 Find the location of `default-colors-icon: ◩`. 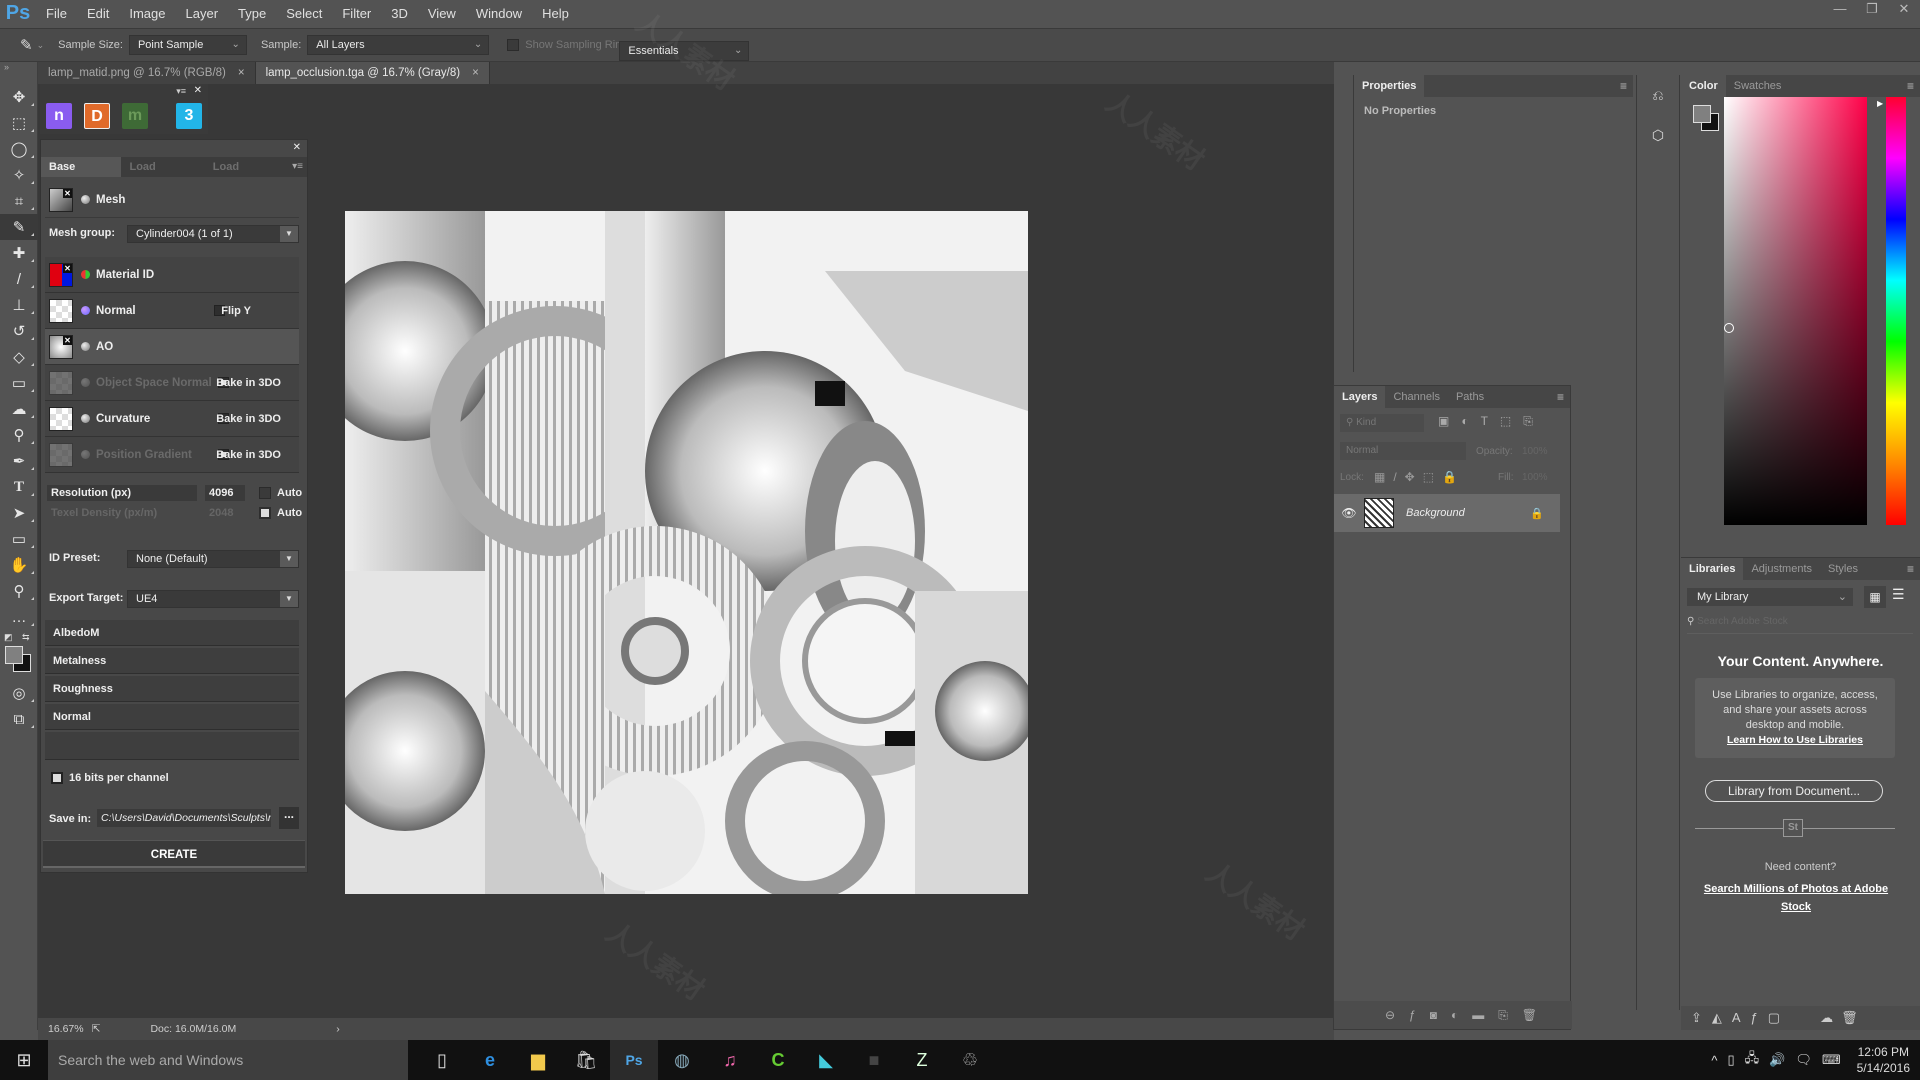

default-colors-icon: ◩ is located at coordinates (8, 637).